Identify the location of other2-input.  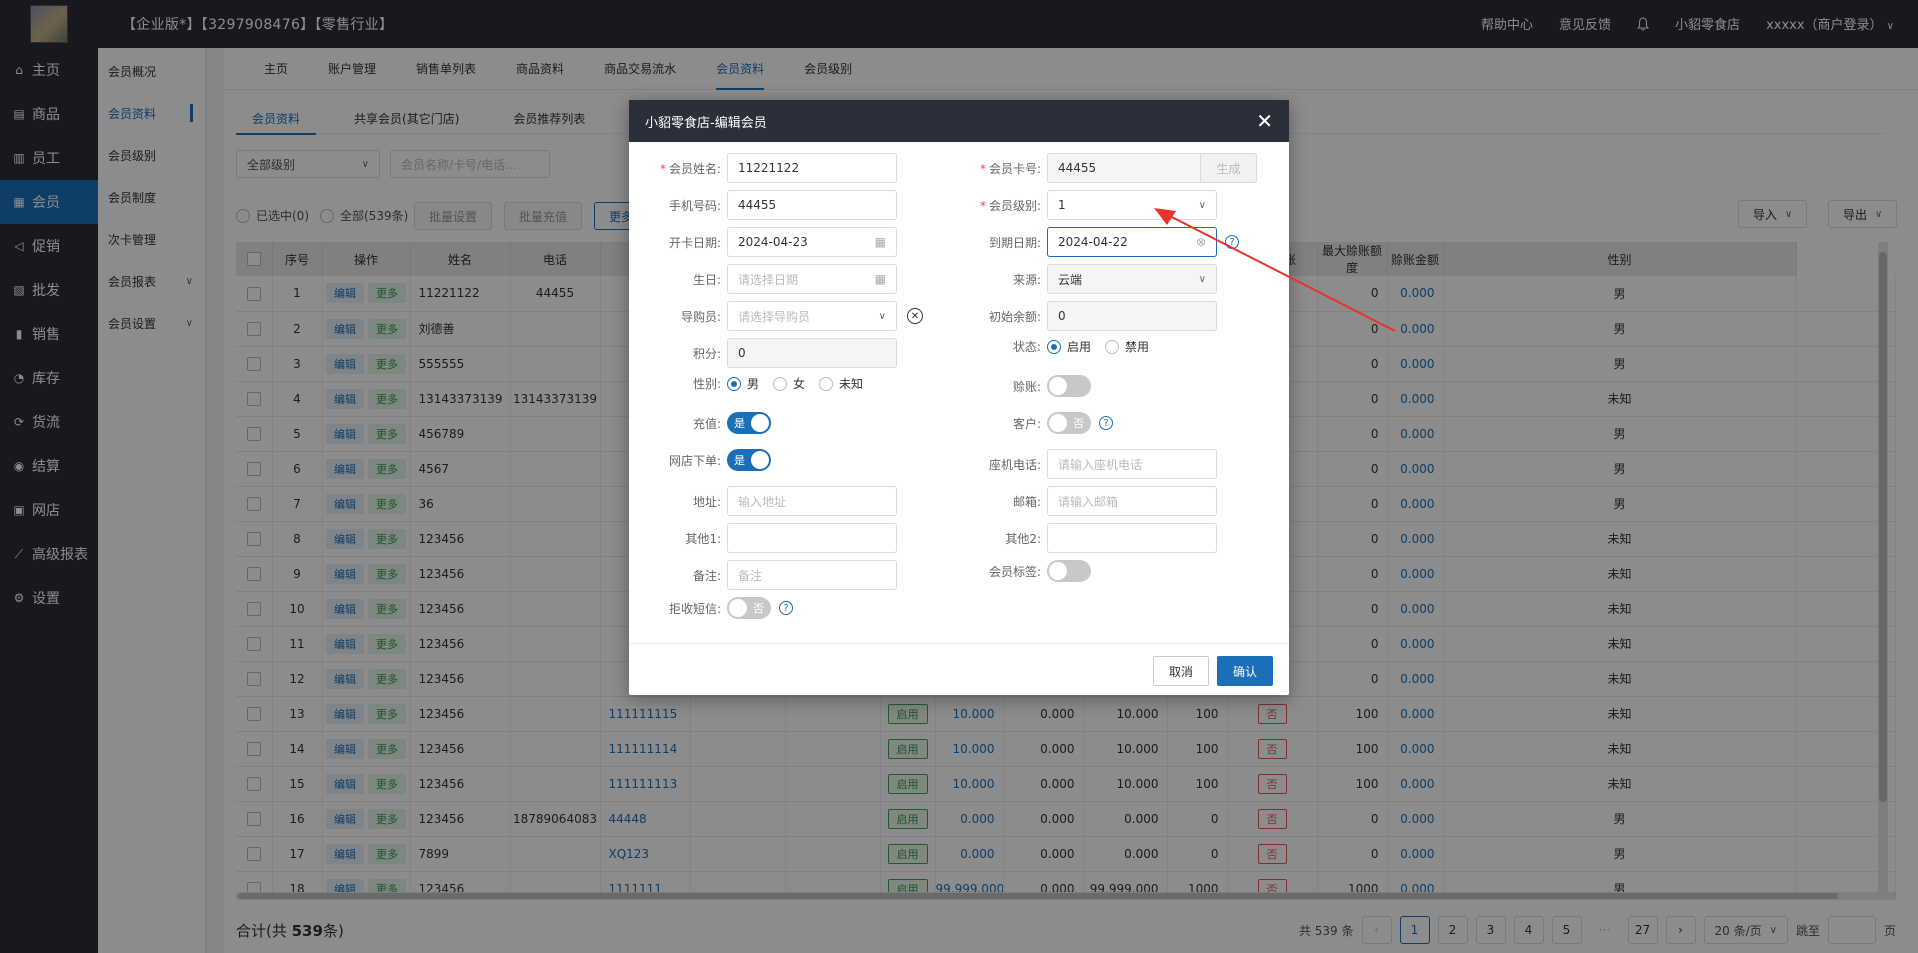
(1132, 538).